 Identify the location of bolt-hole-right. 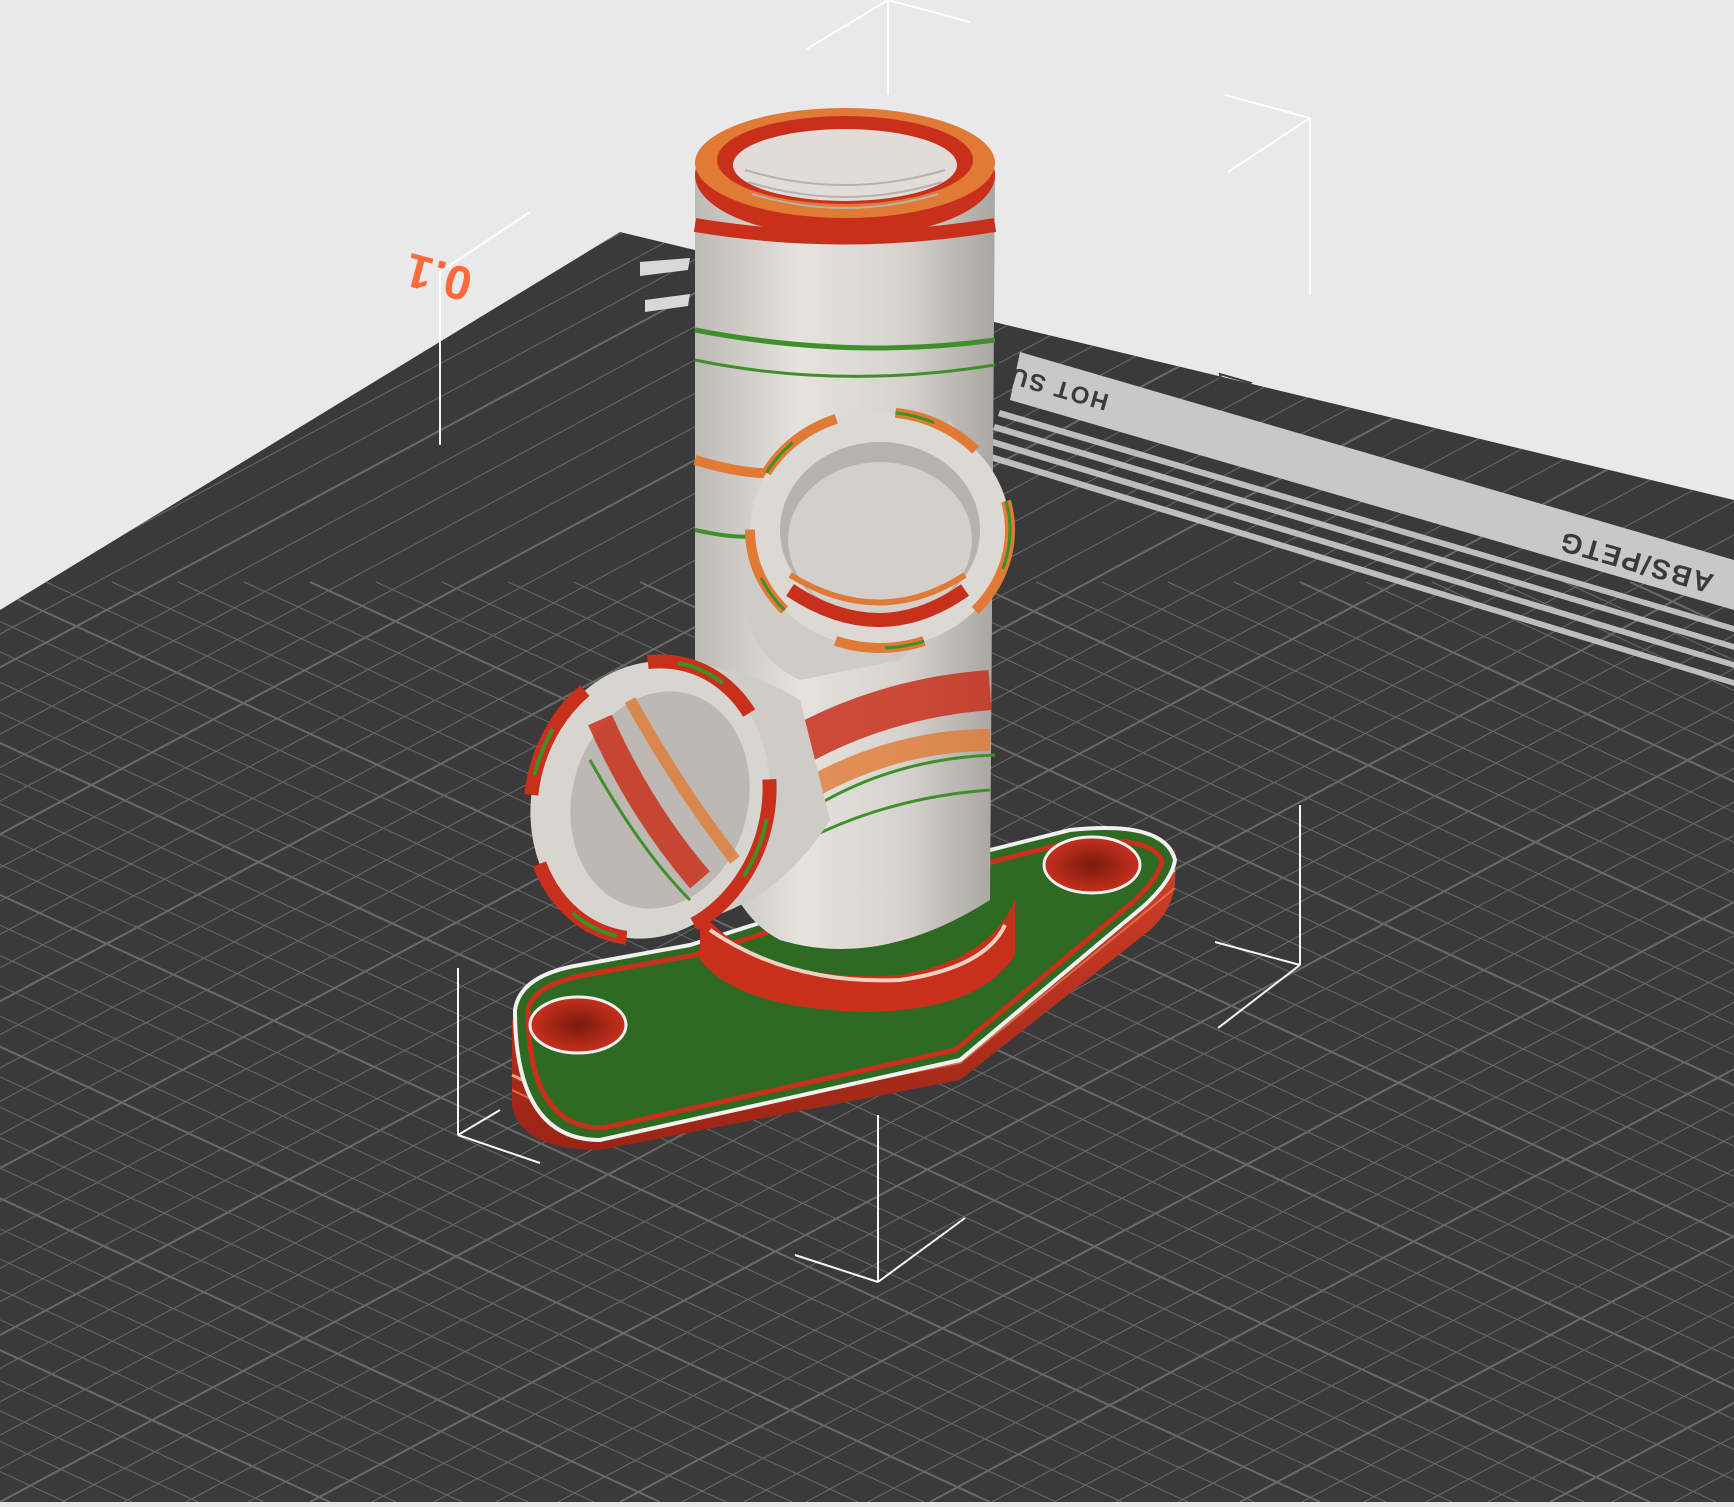
(1092, 865).